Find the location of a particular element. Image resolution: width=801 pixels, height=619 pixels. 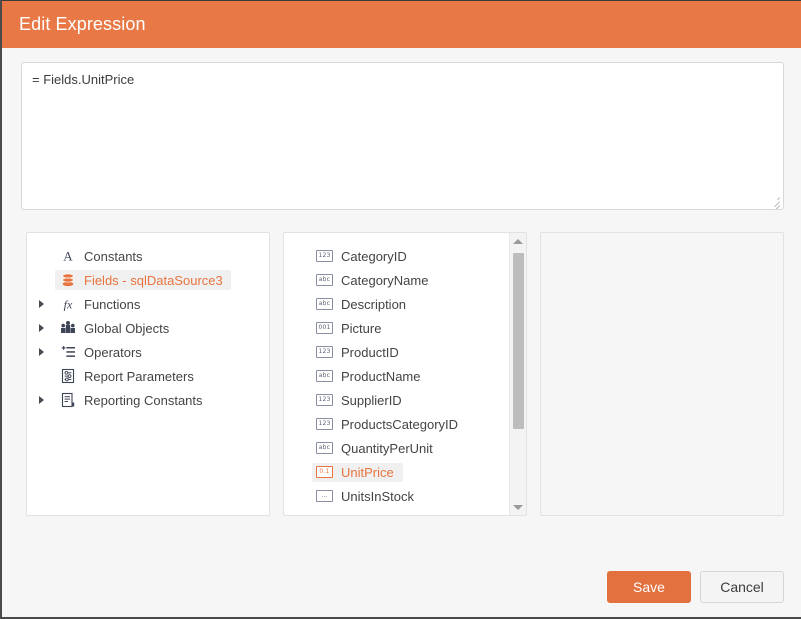

field-item-categoryname: abc CategoryName is located at coordinates (405, 280).